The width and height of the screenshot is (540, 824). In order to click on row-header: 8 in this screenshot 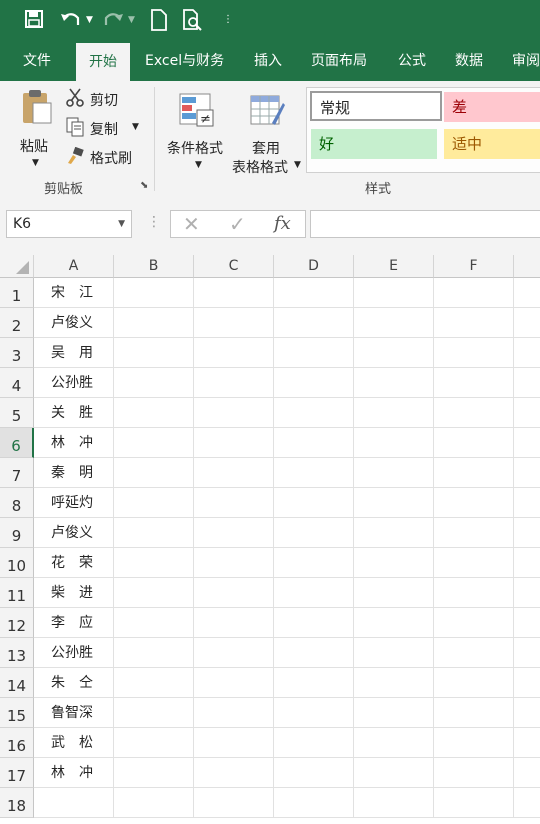, I will do `click(17, 503)`.